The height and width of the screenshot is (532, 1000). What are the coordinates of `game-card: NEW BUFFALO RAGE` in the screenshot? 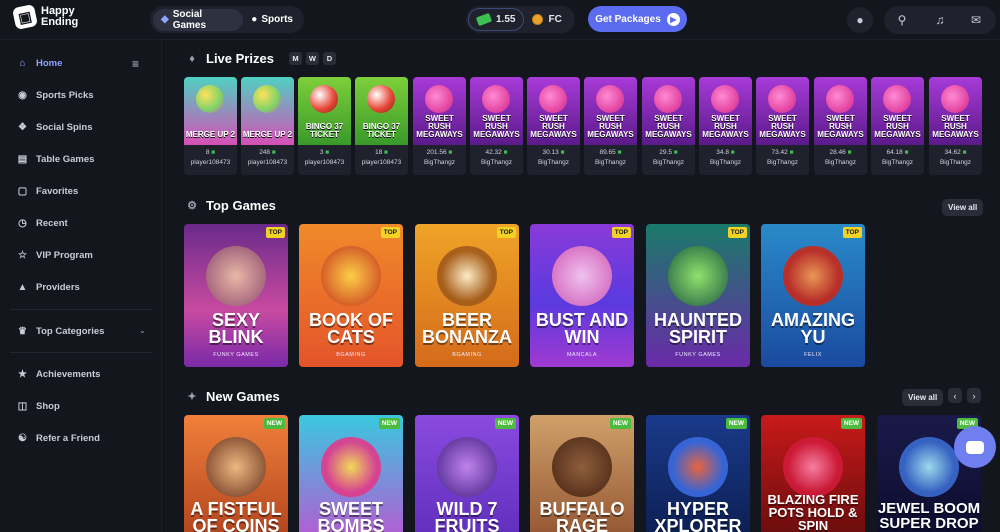 It's located at (582, 473).